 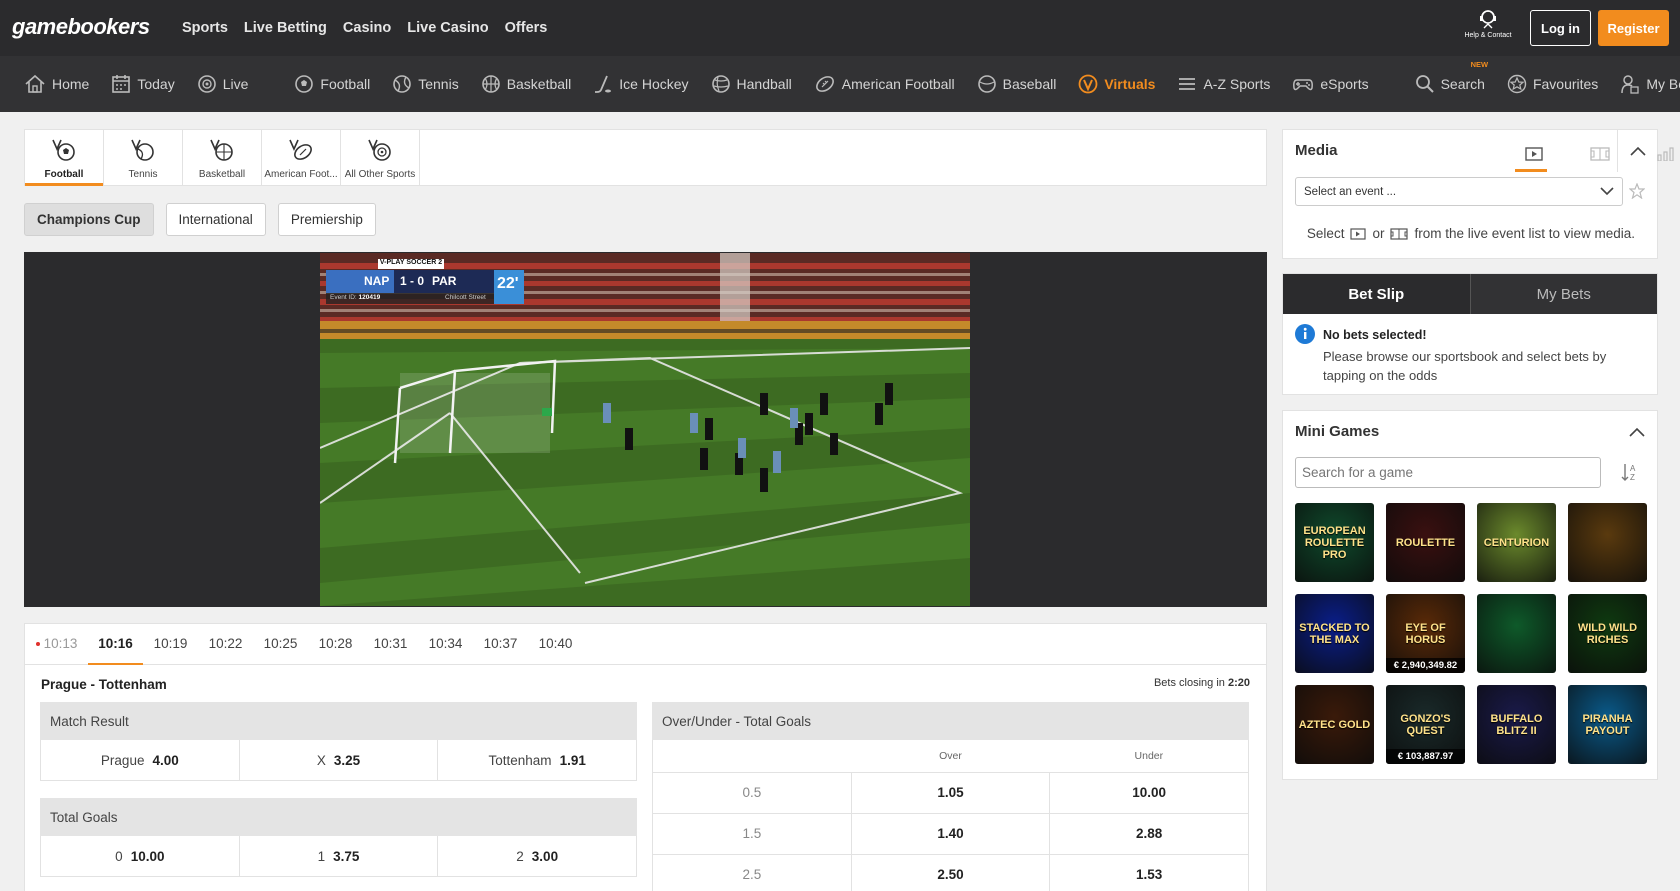 What do you see at coordinates (355, 297) in the screenshot?
I see `event-id: Event ID: 120419` at bounding box center [355, 297].